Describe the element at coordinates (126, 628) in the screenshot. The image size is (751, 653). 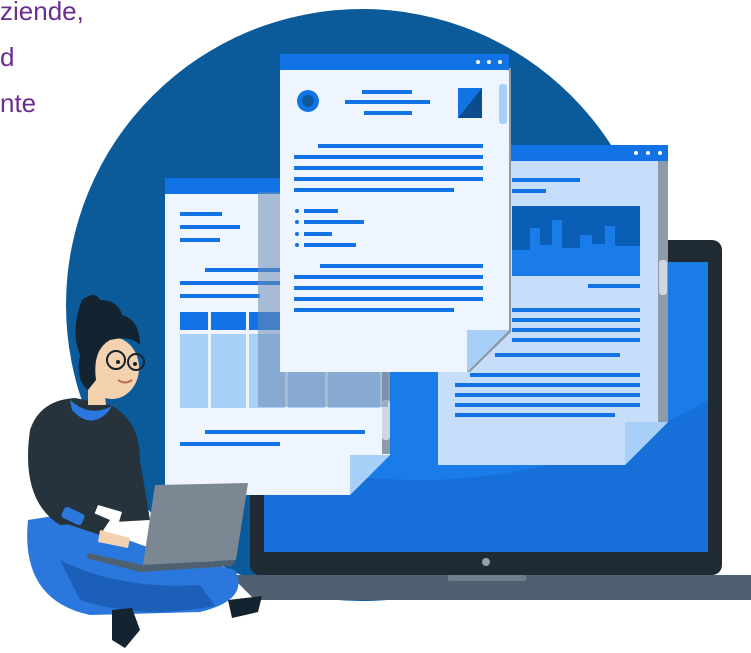
I see `shoe-left` at that location.